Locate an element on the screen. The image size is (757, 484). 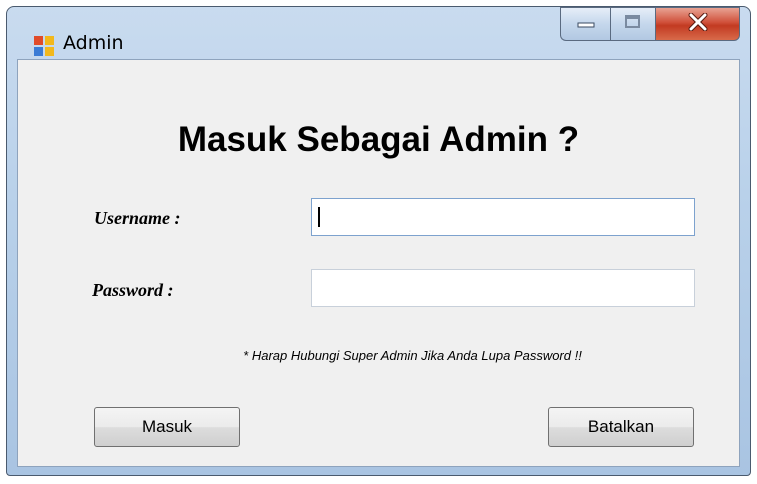
close-icon is located at coordinates (698, 24).